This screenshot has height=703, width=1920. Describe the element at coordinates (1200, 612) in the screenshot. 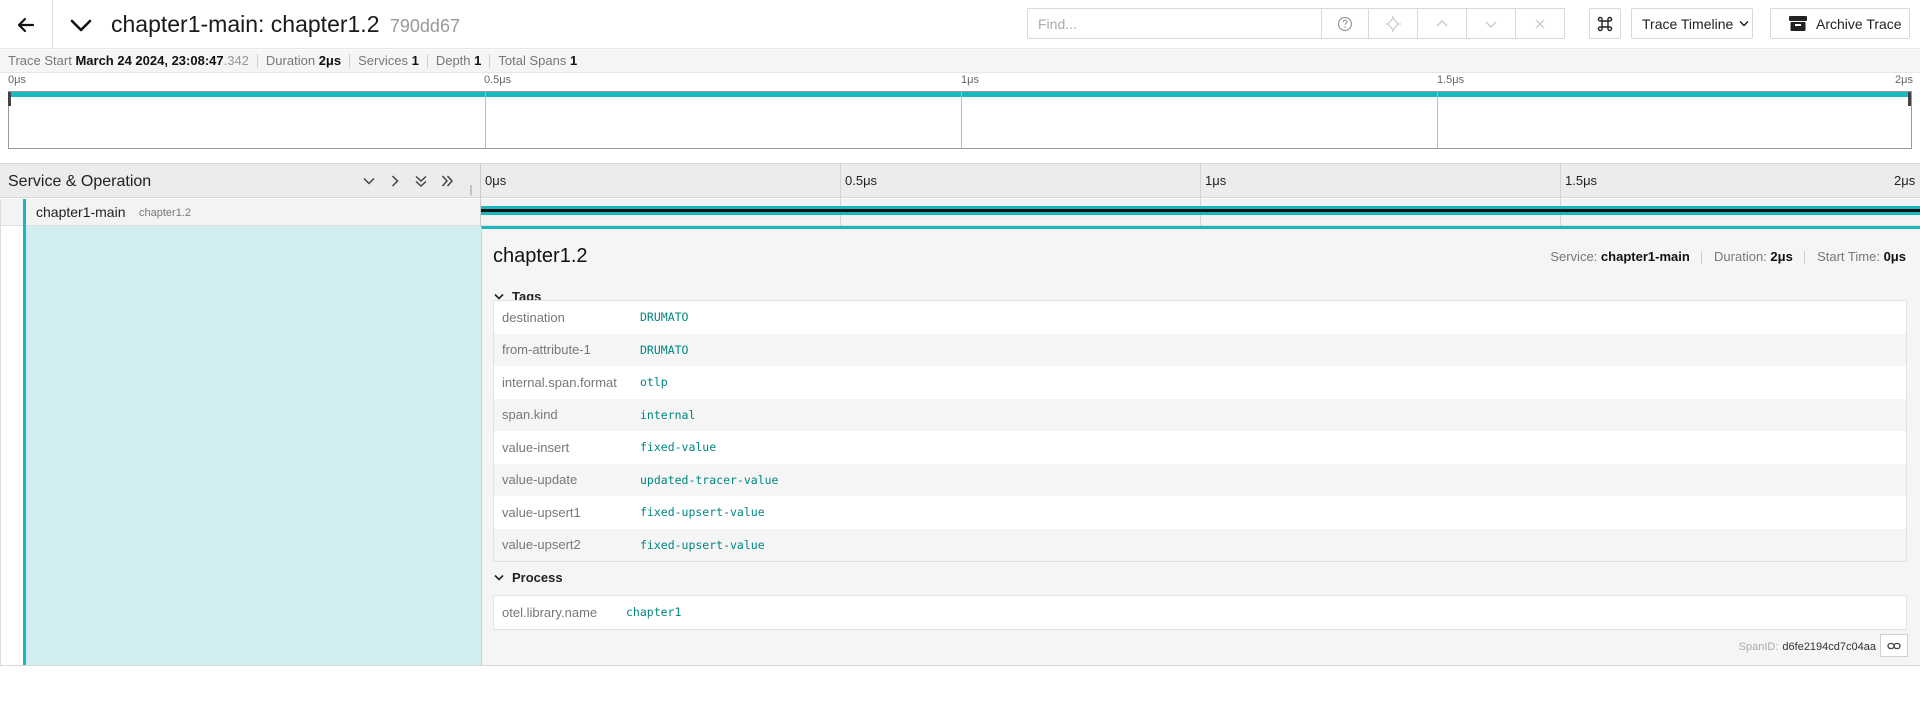

I see `process-row: otel.library.name chapter1` at that location.